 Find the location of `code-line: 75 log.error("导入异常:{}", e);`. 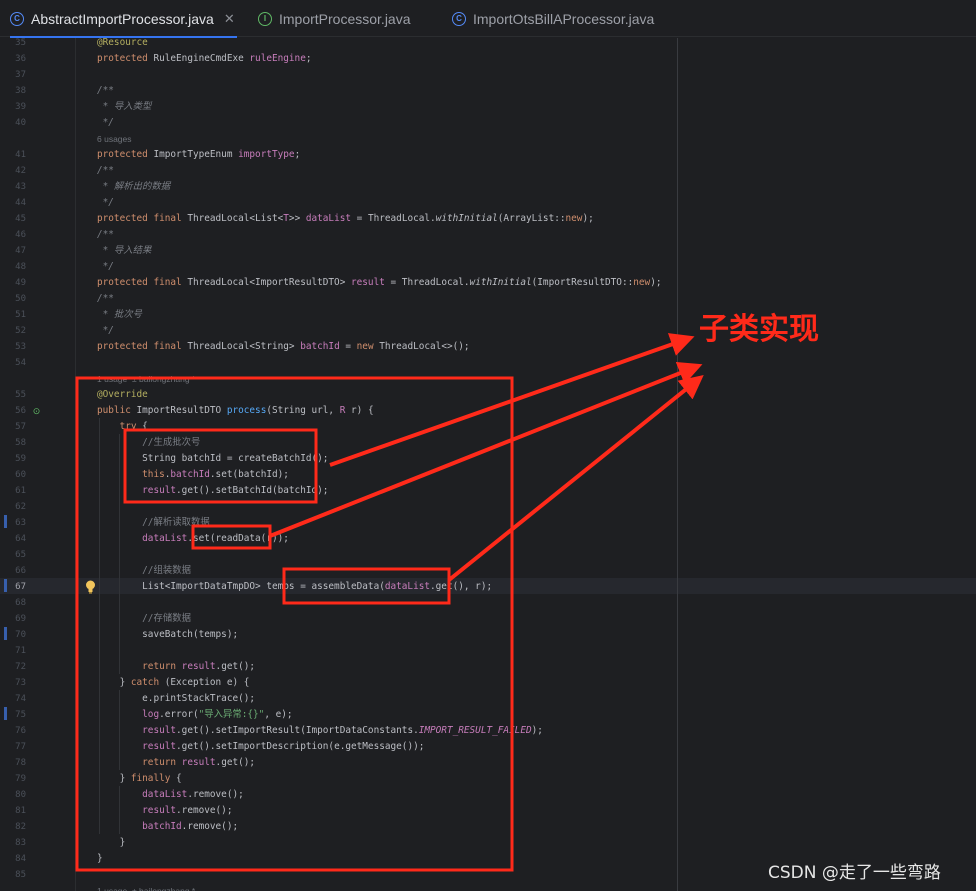

code-line: 75 log.error("导入异常:{}", e); is located at coordinates (488, 715).